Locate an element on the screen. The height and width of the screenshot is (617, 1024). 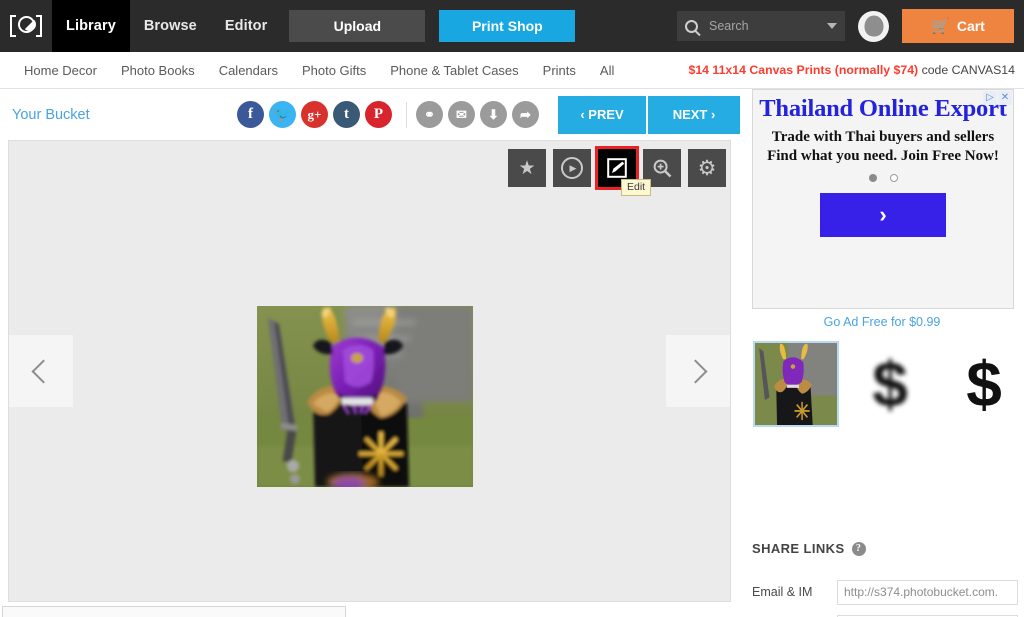
photo-thumbnail is located at coordinates (796, 384).